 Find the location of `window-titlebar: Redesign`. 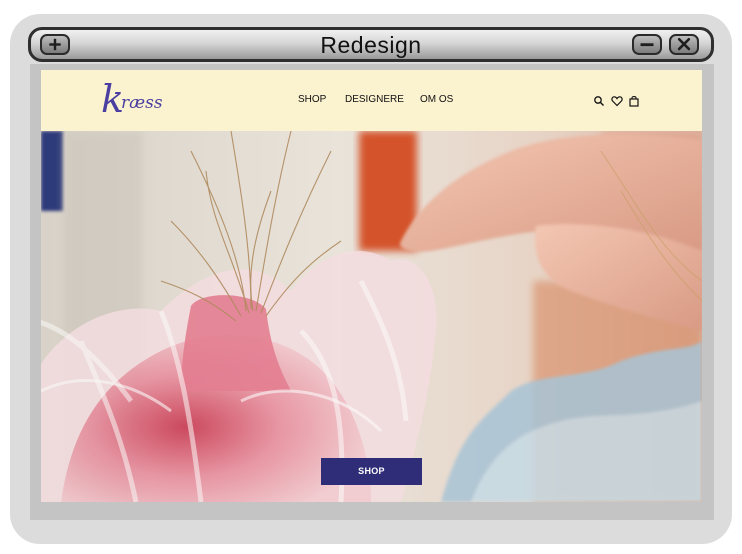

window-titlebar: Redesign is located at coordinates (371, 44).